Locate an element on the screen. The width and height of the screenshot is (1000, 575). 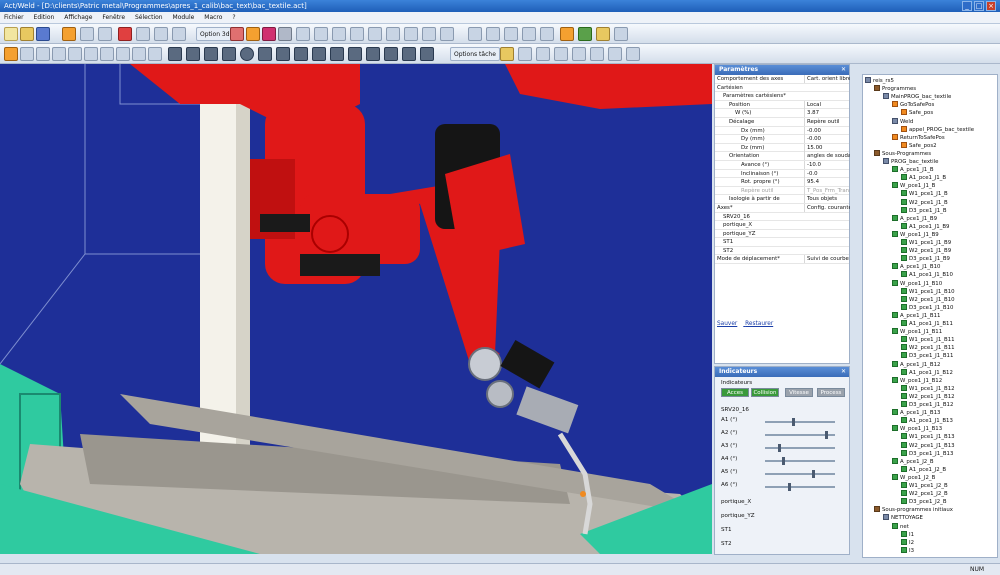
tree-node: reis_rs5 is located at coordinates (879, 81).